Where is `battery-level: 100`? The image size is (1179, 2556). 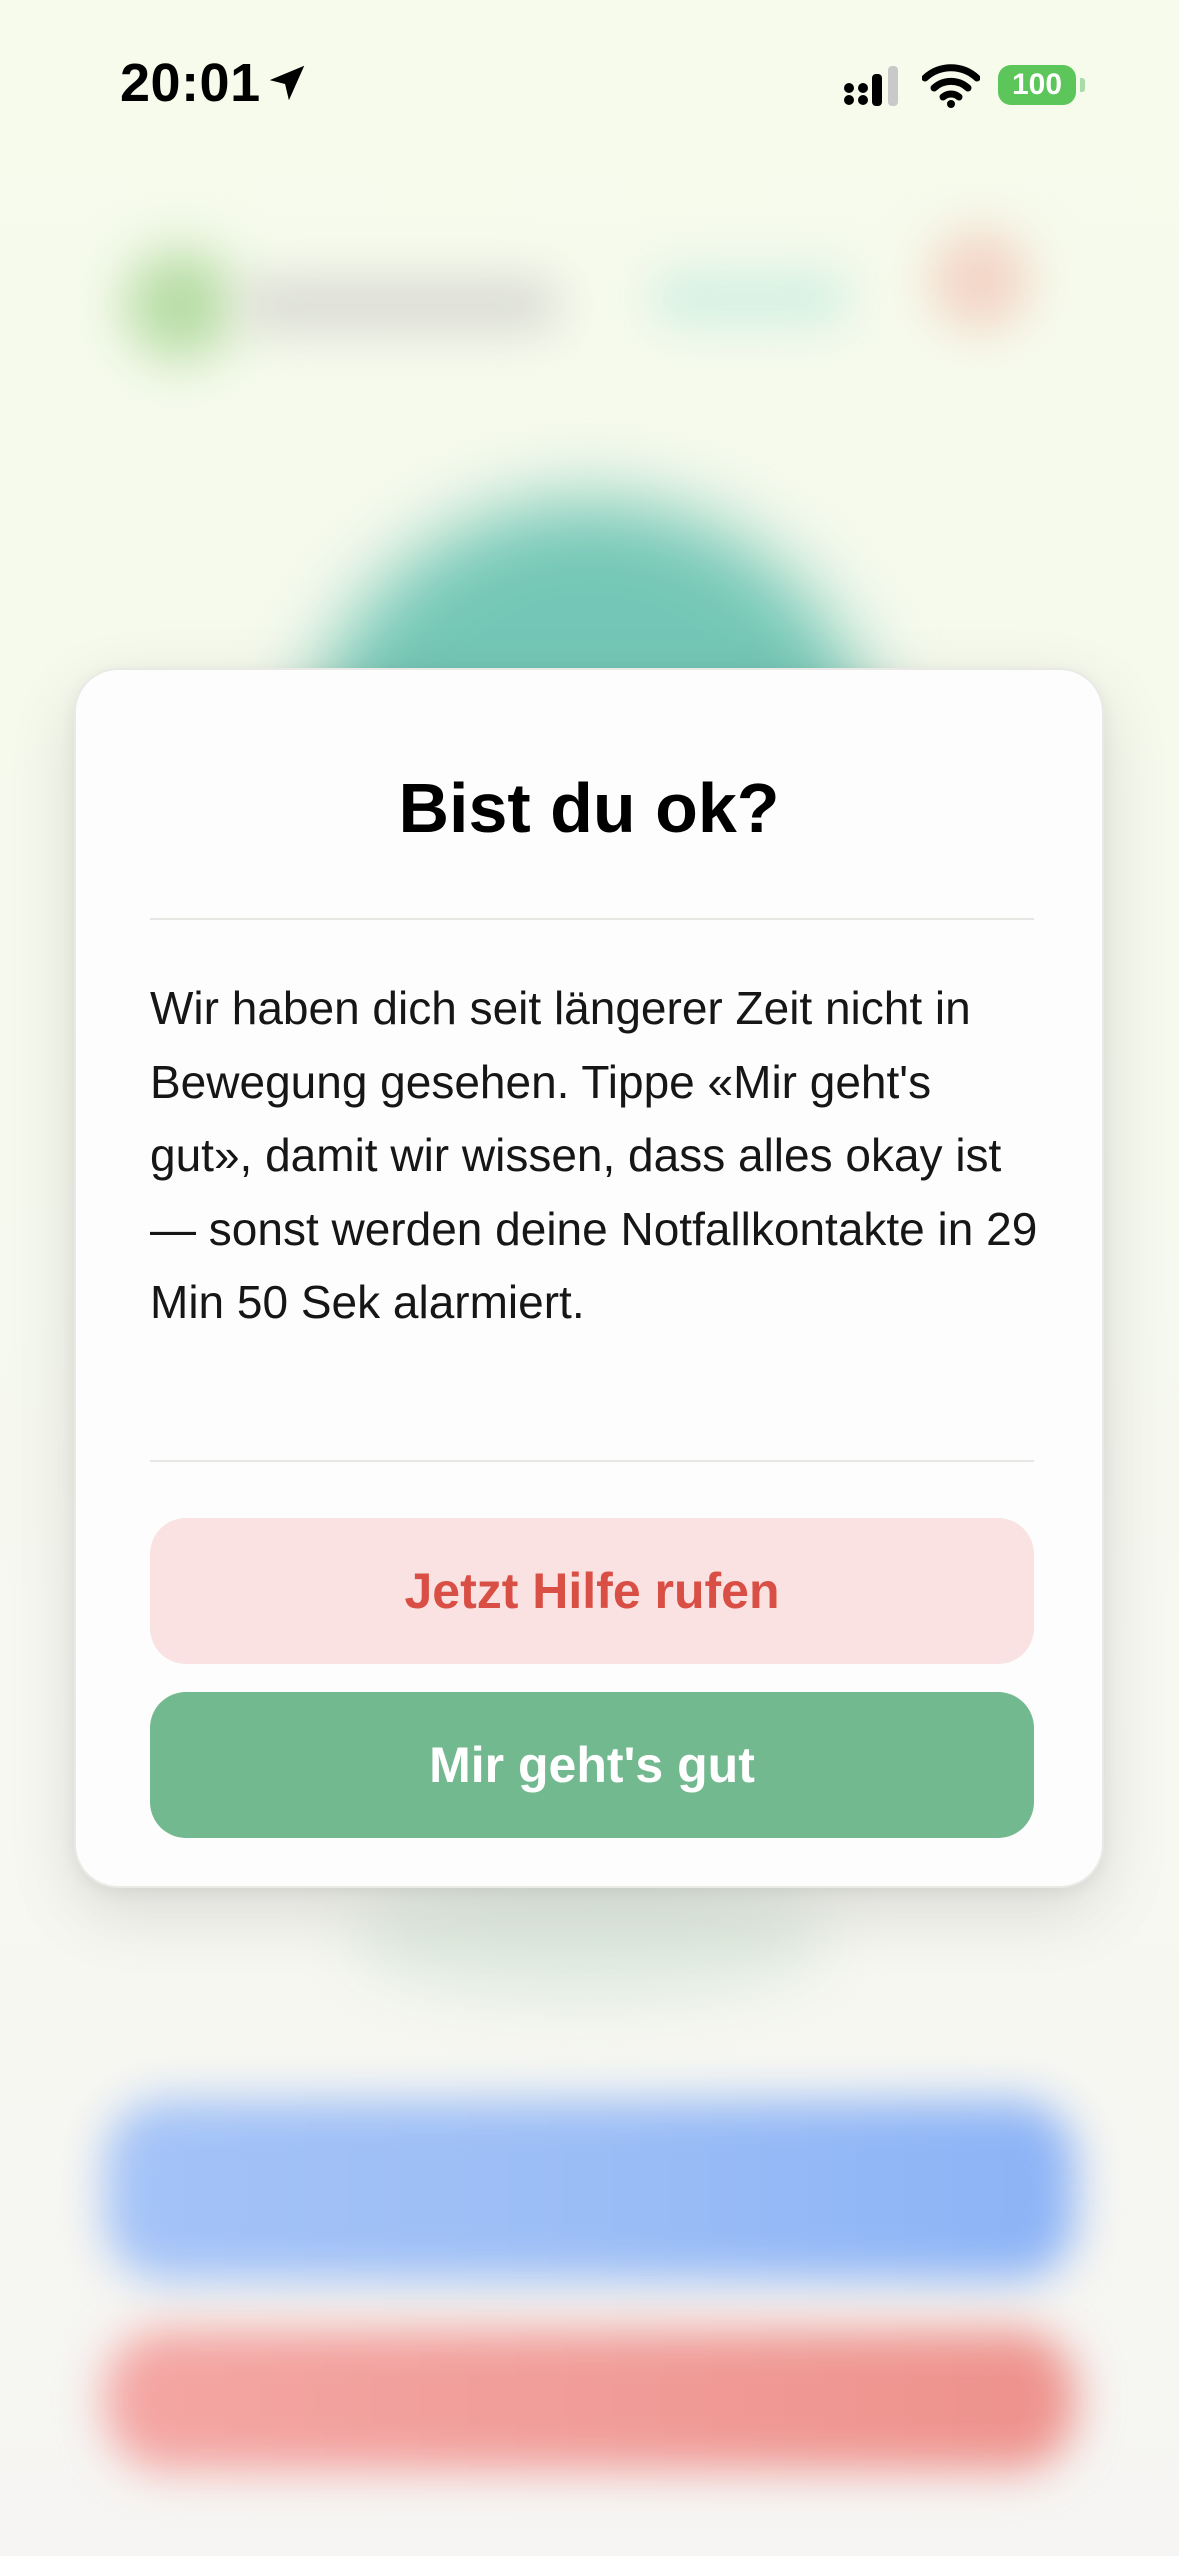
battery-level: 100 is located at coordinates (1037, 84).